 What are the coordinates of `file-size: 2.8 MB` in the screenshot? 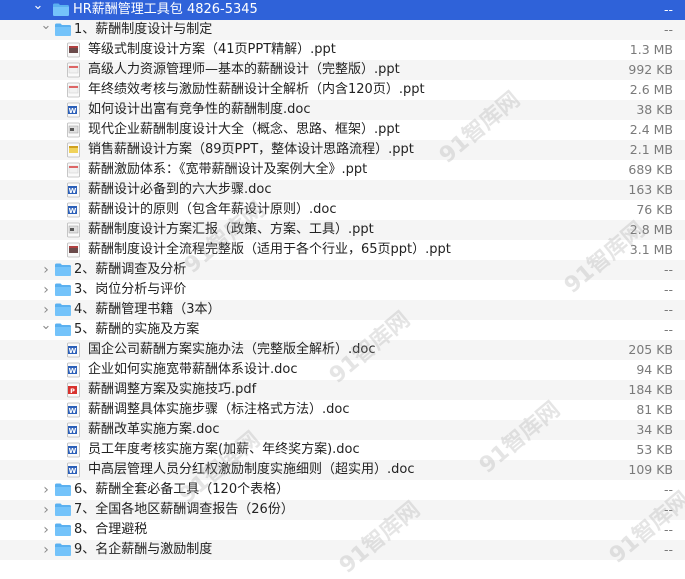 It's located at (651, 229).